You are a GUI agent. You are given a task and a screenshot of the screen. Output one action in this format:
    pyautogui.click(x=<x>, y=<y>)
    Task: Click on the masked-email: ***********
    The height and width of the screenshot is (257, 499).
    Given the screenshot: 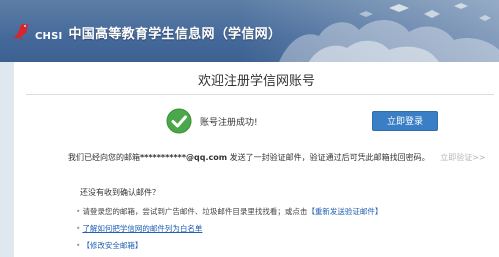 What is the action you would take?
    pyautogui.click(x=163, y=157)
    